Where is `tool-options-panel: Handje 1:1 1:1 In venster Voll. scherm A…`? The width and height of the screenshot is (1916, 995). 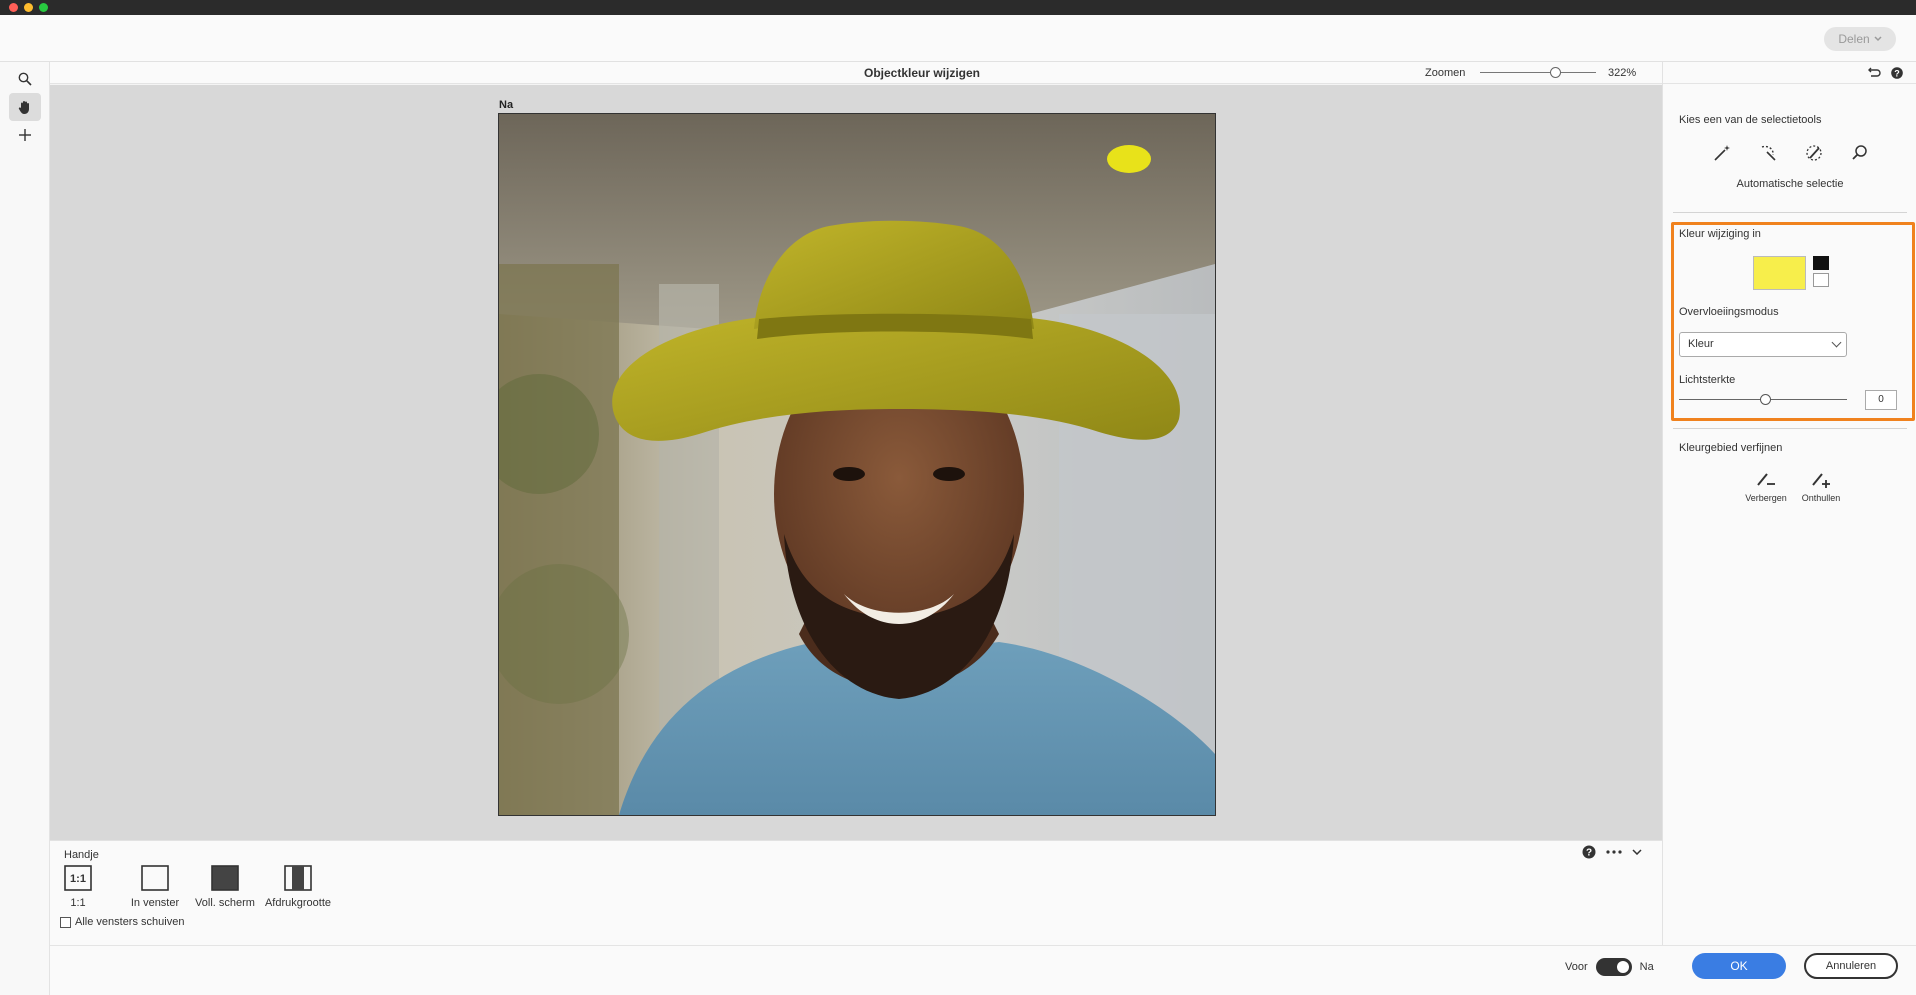 tool-options-panel: Handje 1:1 1:1 In venster Voll. scherm A… is located at coordinates (856, 892).